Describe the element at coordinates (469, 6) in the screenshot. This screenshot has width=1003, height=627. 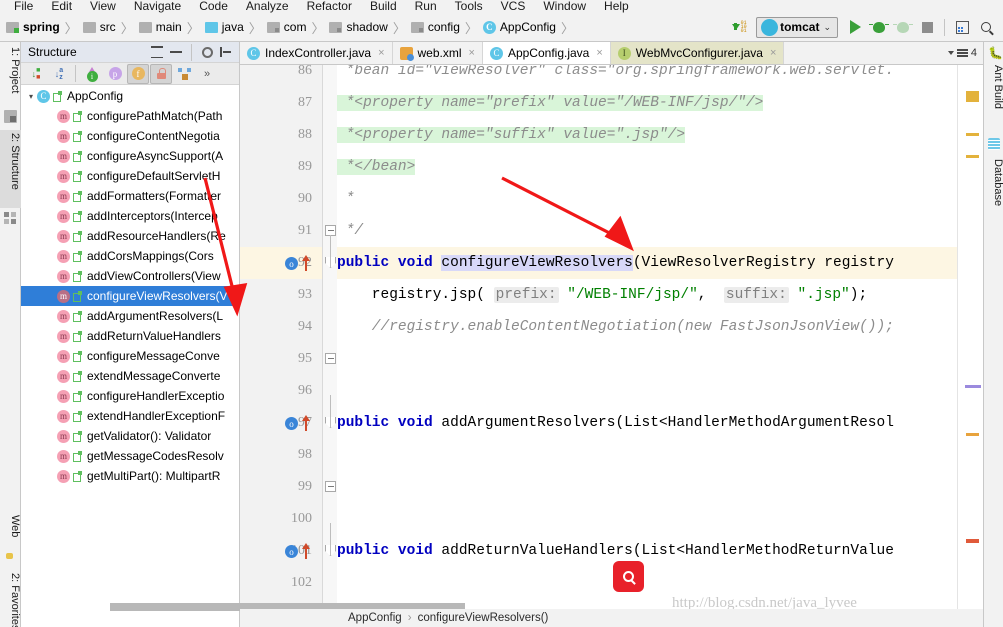
I see `menu-item-tools: Tools` at that location.